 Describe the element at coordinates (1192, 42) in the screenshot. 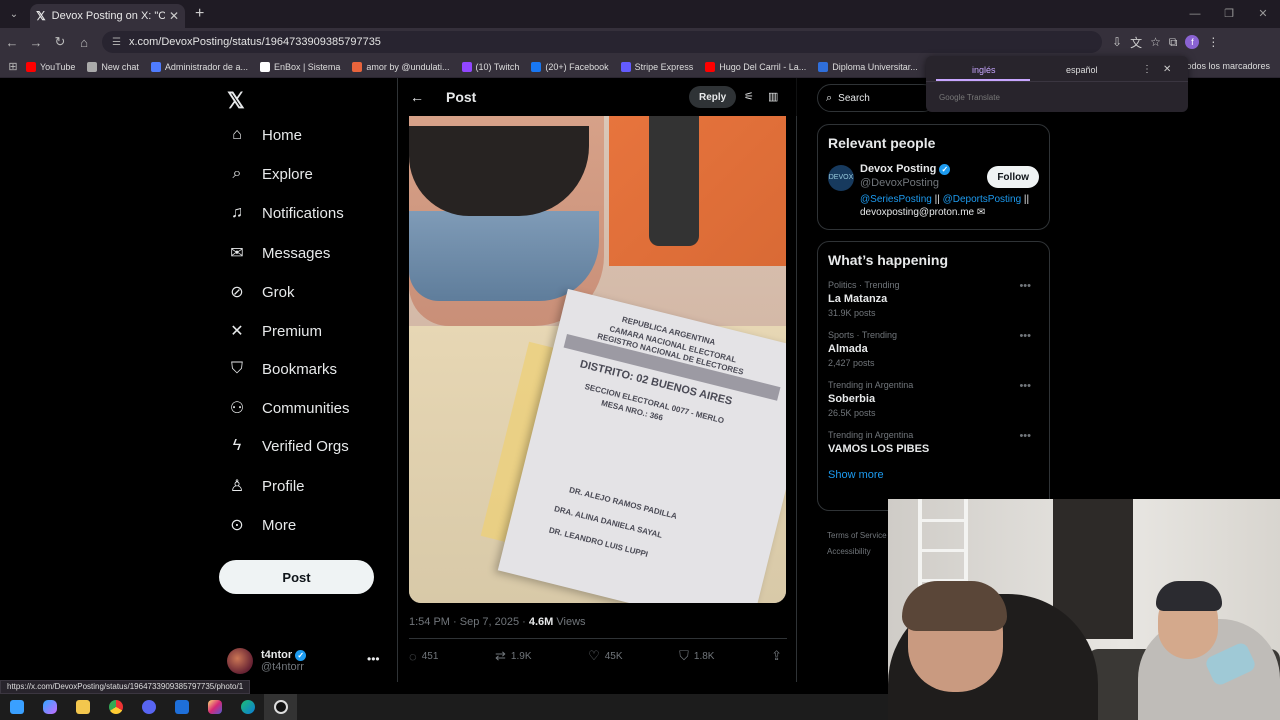

I see `profile-avatar-icon: f` at that location.